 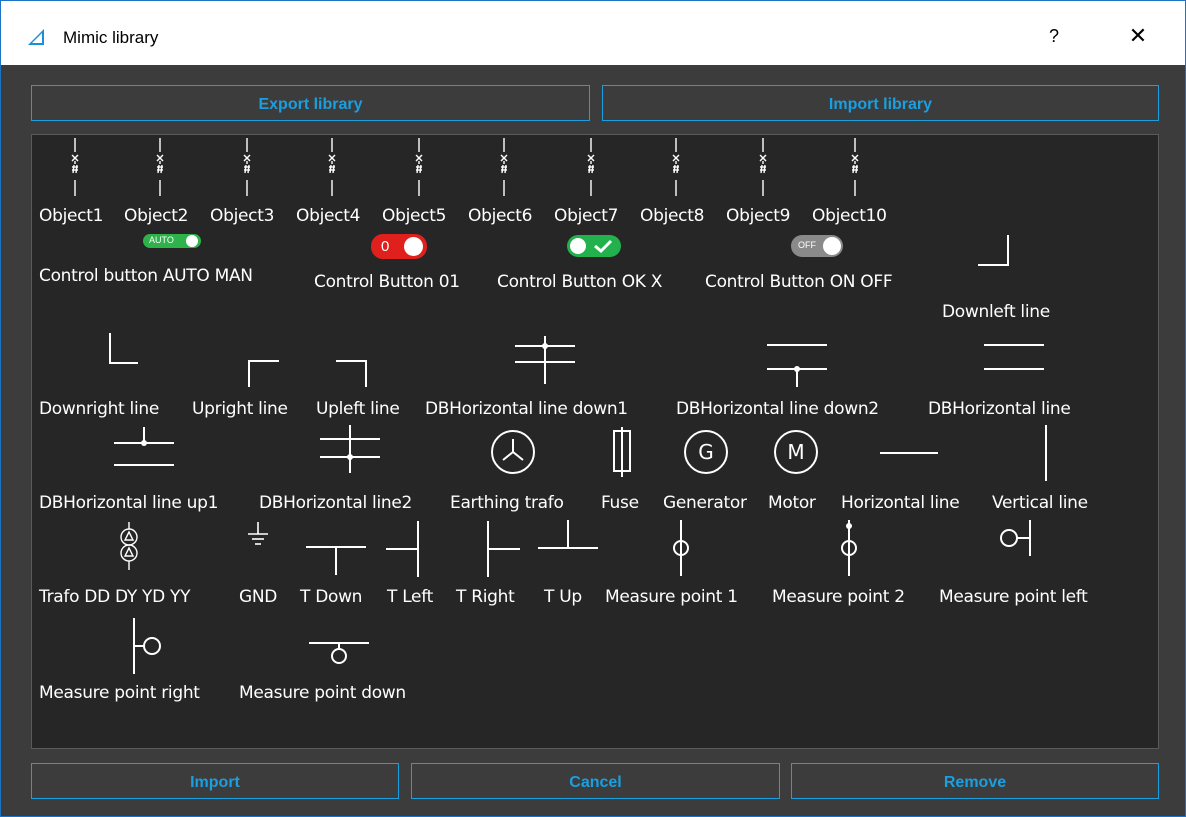 I want to click on measure-point-down-label: Measure point down, so click(x=322, y=693).